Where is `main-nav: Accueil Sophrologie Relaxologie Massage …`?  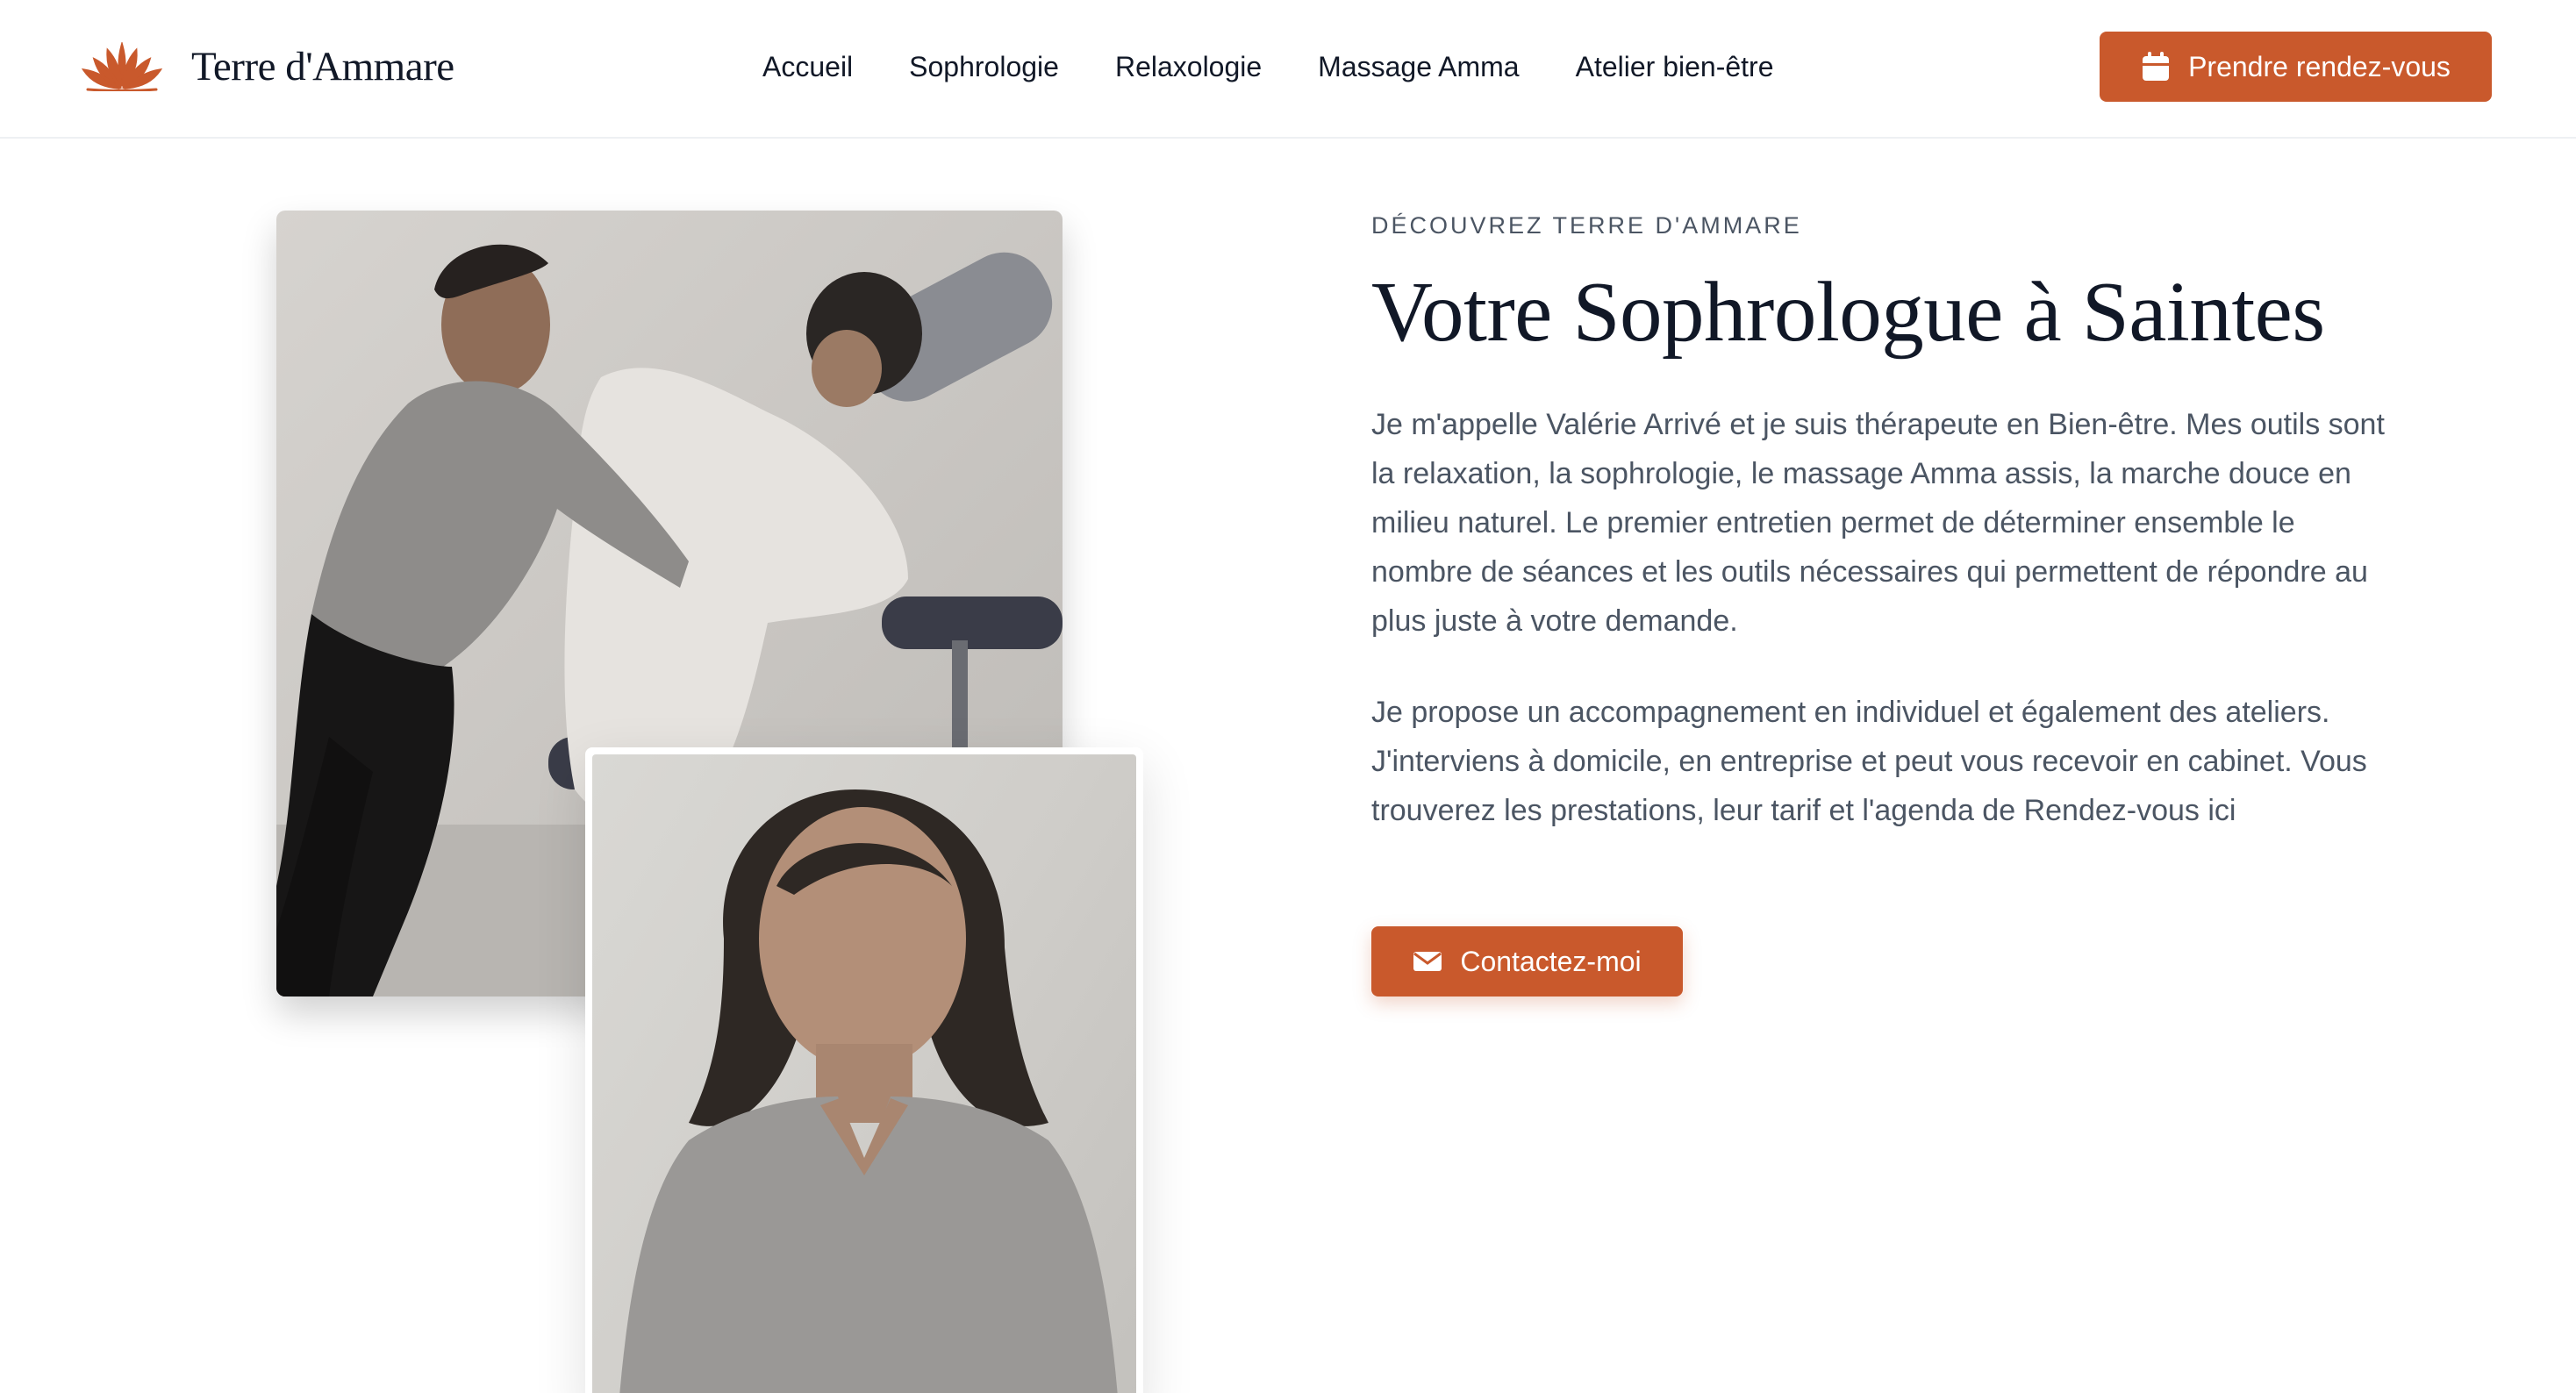 main-nav: Accueil Sophrologie Relaxologie Massage … is located at coordinates (1267, 66).